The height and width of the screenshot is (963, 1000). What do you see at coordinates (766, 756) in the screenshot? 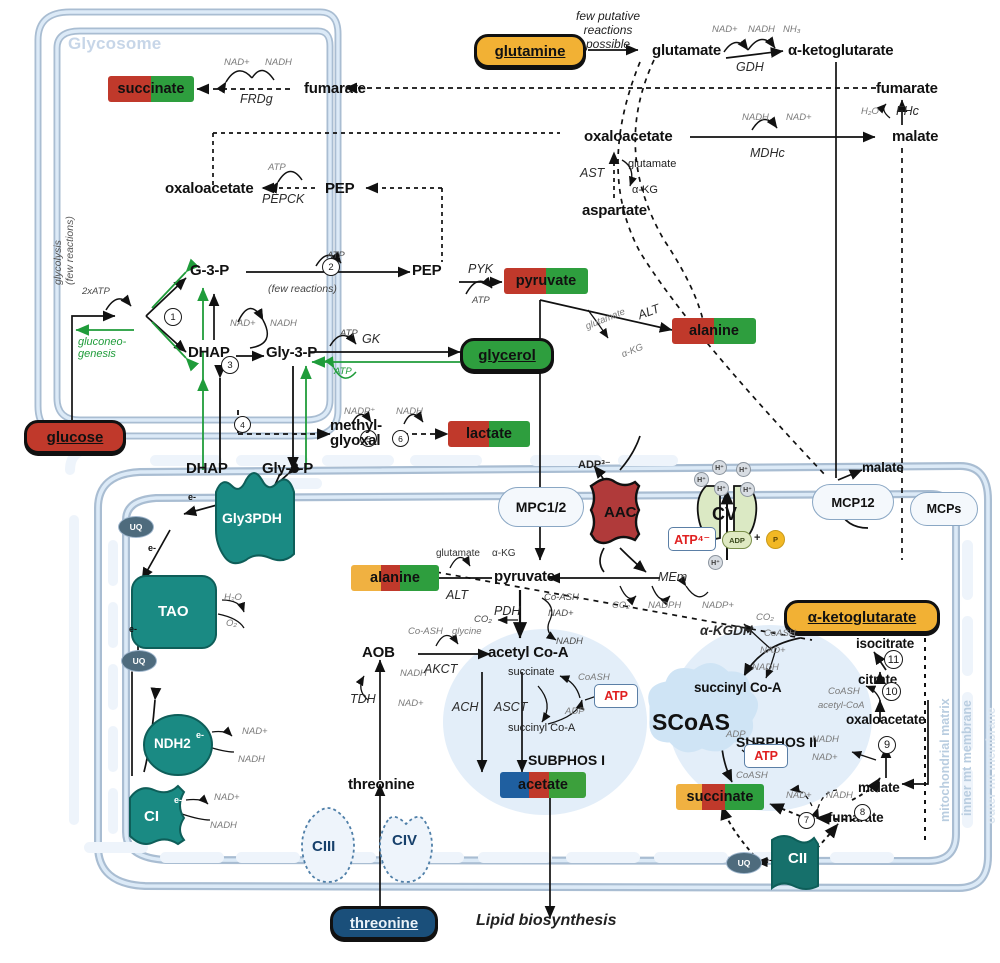
I see `atp-label-subphos2: ATP` at bounding box center [766, 756].